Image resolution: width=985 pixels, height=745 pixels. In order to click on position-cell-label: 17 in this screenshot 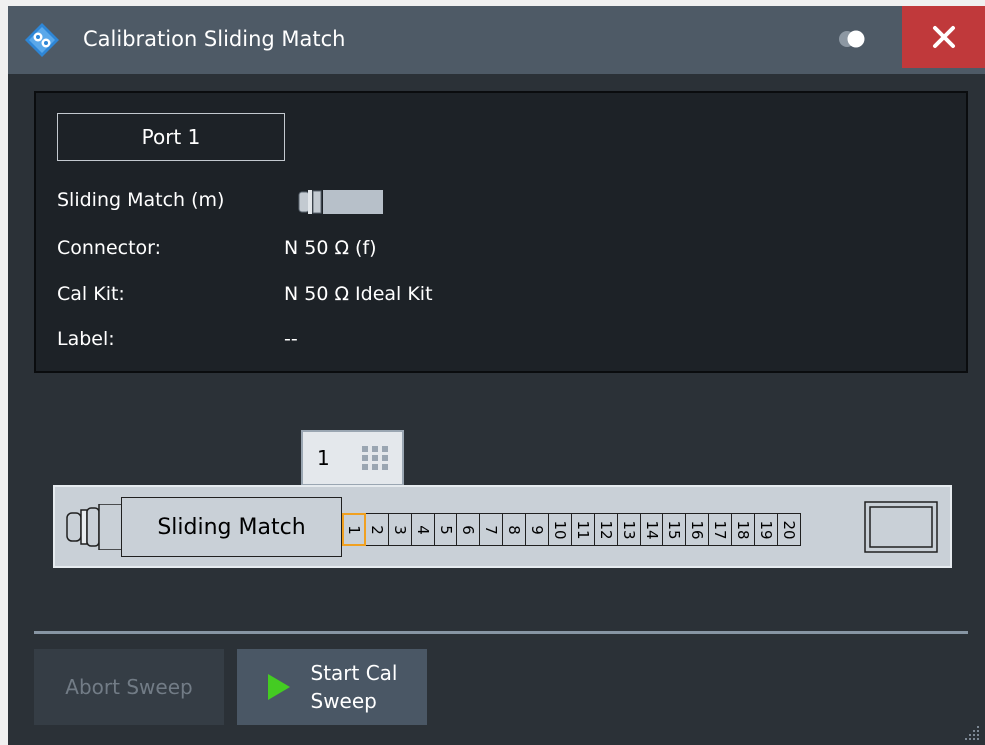, I will do `click(720, 529)`.